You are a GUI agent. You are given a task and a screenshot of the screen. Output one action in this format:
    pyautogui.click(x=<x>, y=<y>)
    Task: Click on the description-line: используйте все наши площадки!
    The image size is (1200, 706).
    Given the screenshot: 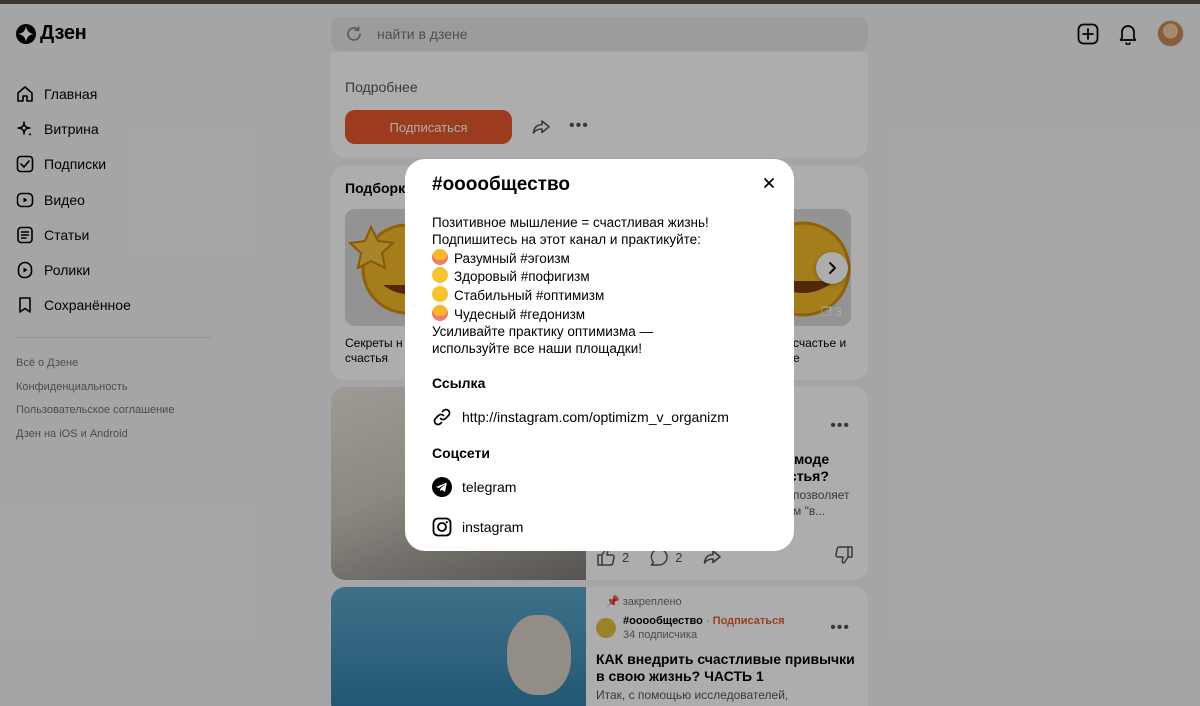 What is the action you would take?
    pyautogui.click(x=537, y=348)
    